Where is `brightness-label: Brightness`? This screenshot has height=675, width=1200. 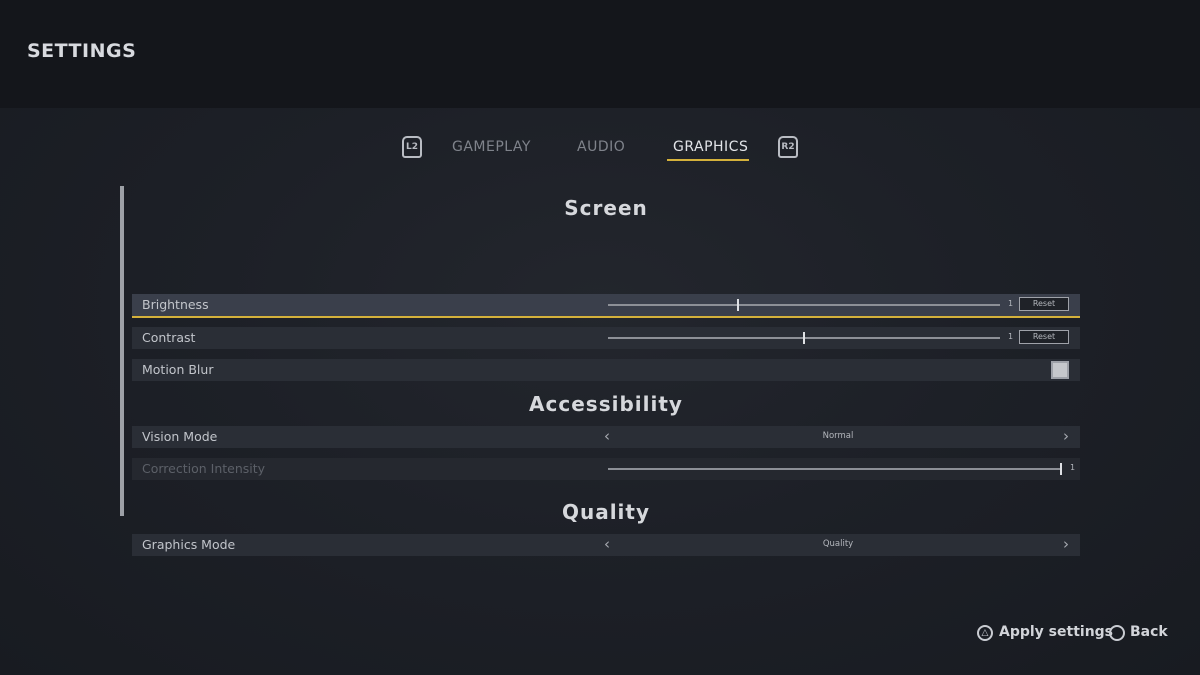
brightness-label: Brightness is located at coordinates (175, 304).